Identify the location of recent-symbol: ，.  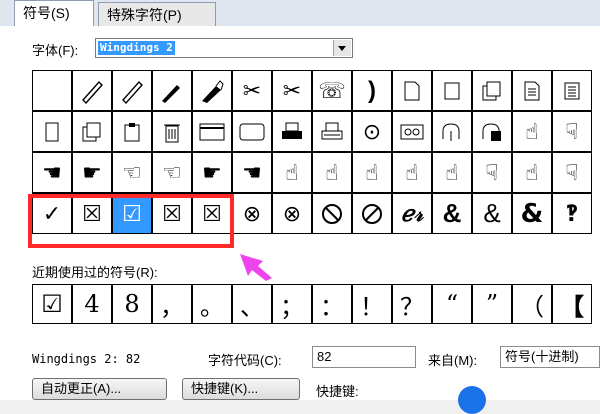
(172, 304).